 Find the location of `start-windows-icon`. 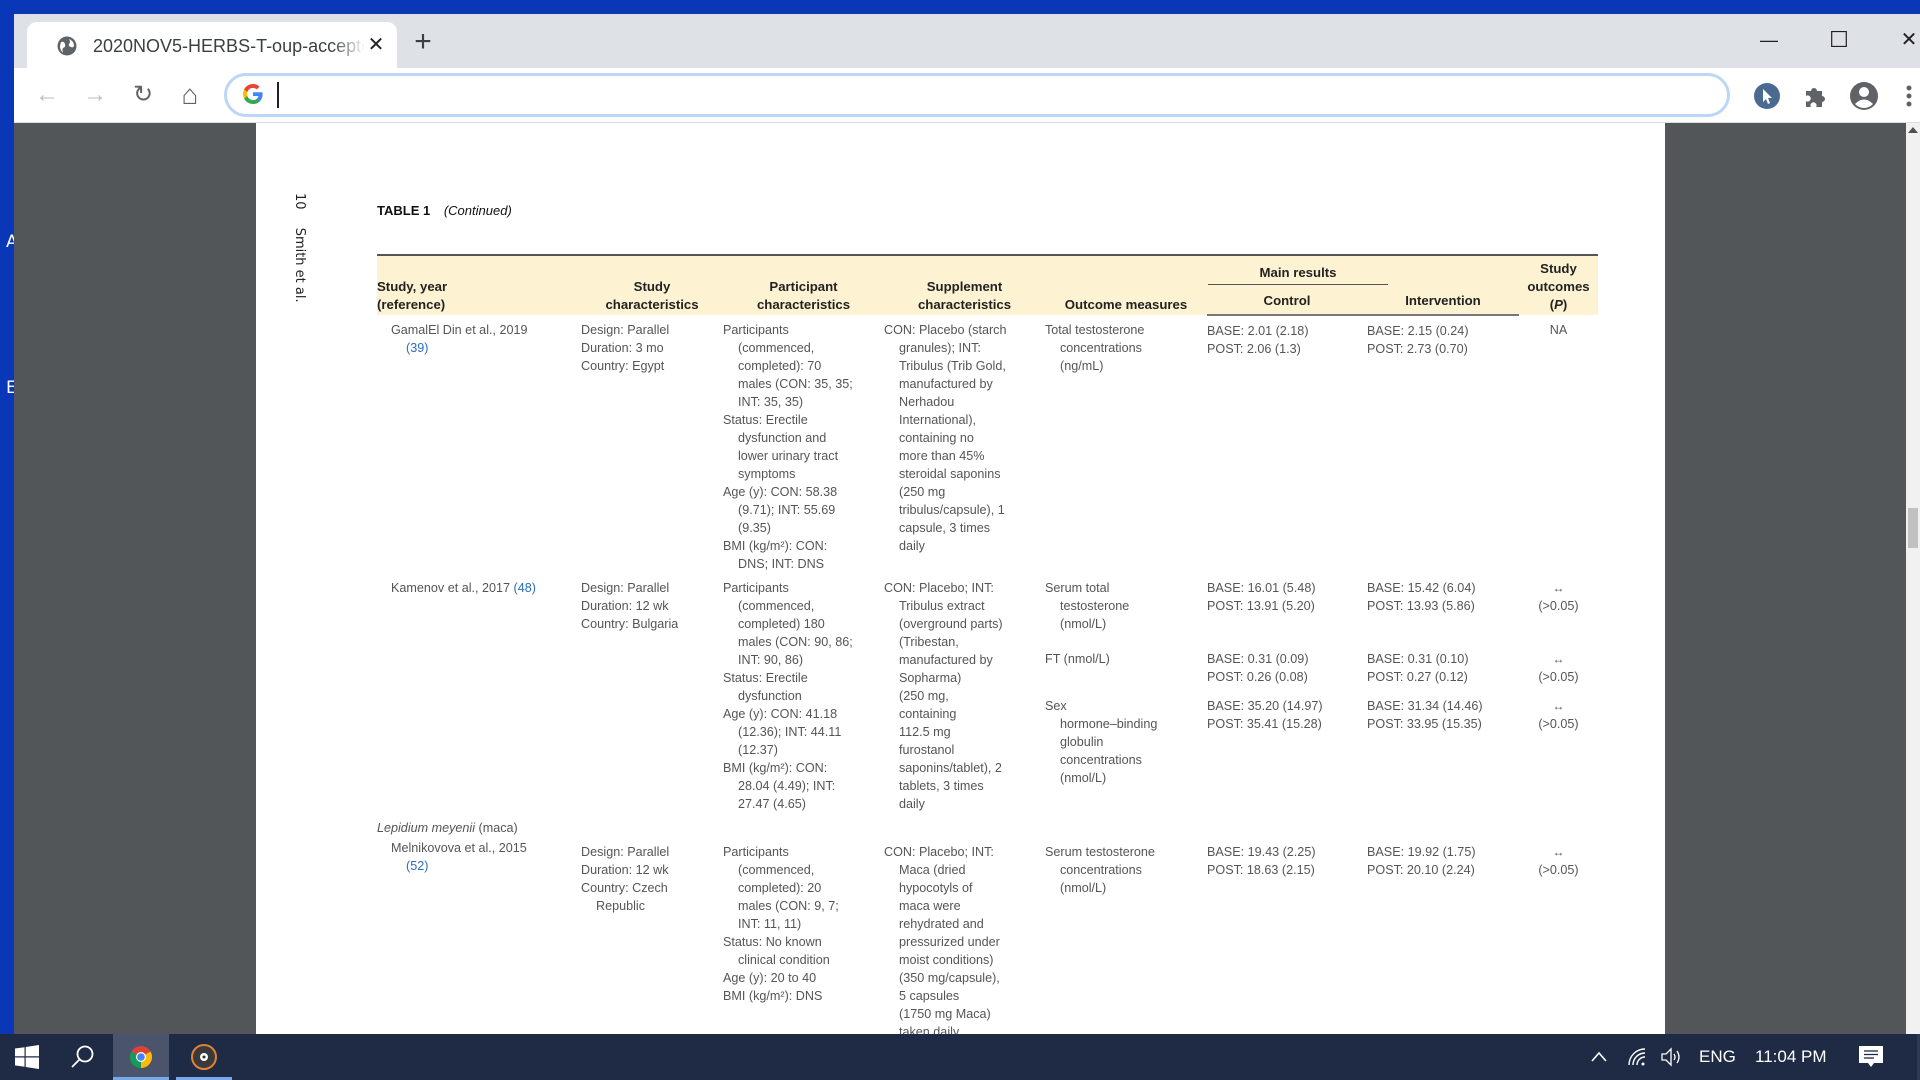

start-windows-icon is located at coordinates (27, 1057).